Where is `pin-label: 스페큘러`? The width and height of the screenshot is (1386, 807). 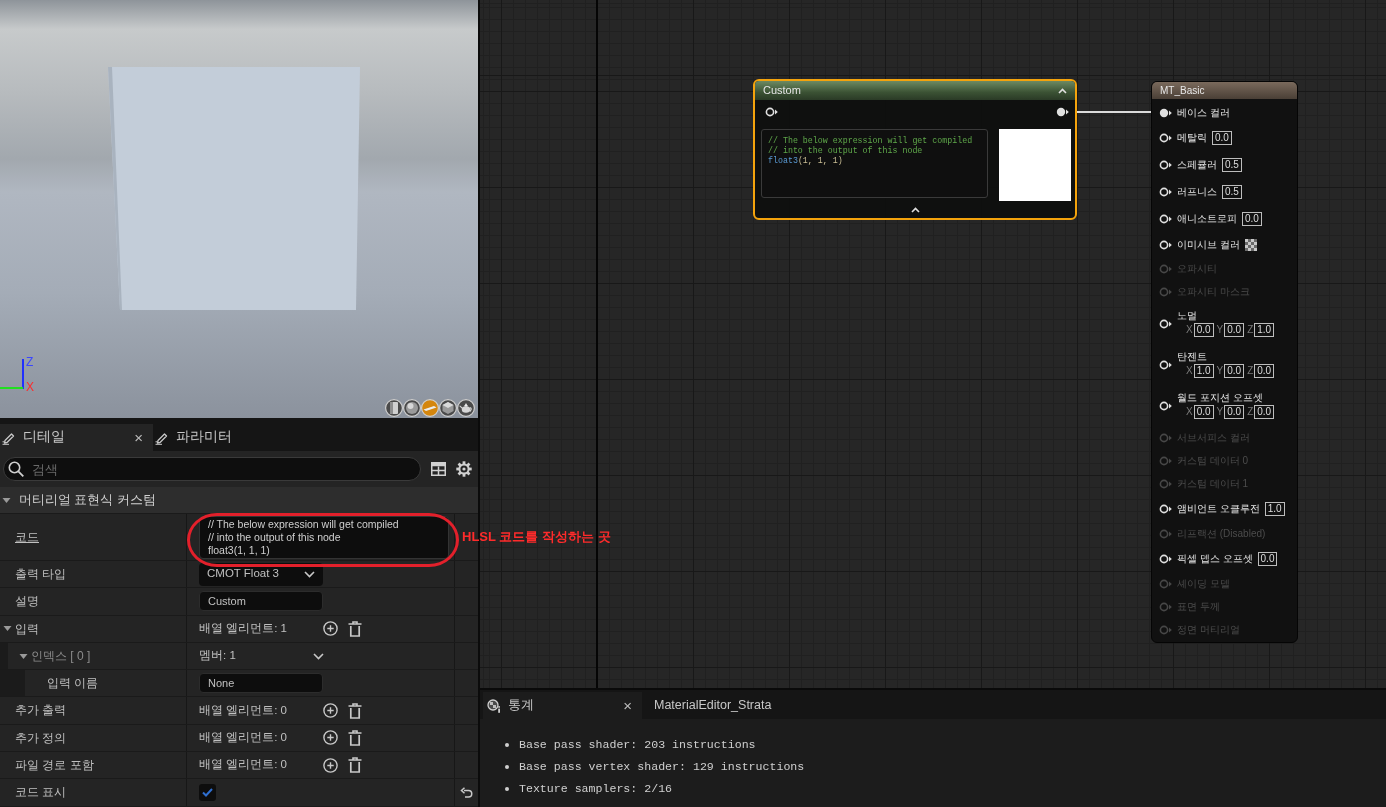 pin-label: 스페큘러 is located at coordinates (1197, 164).